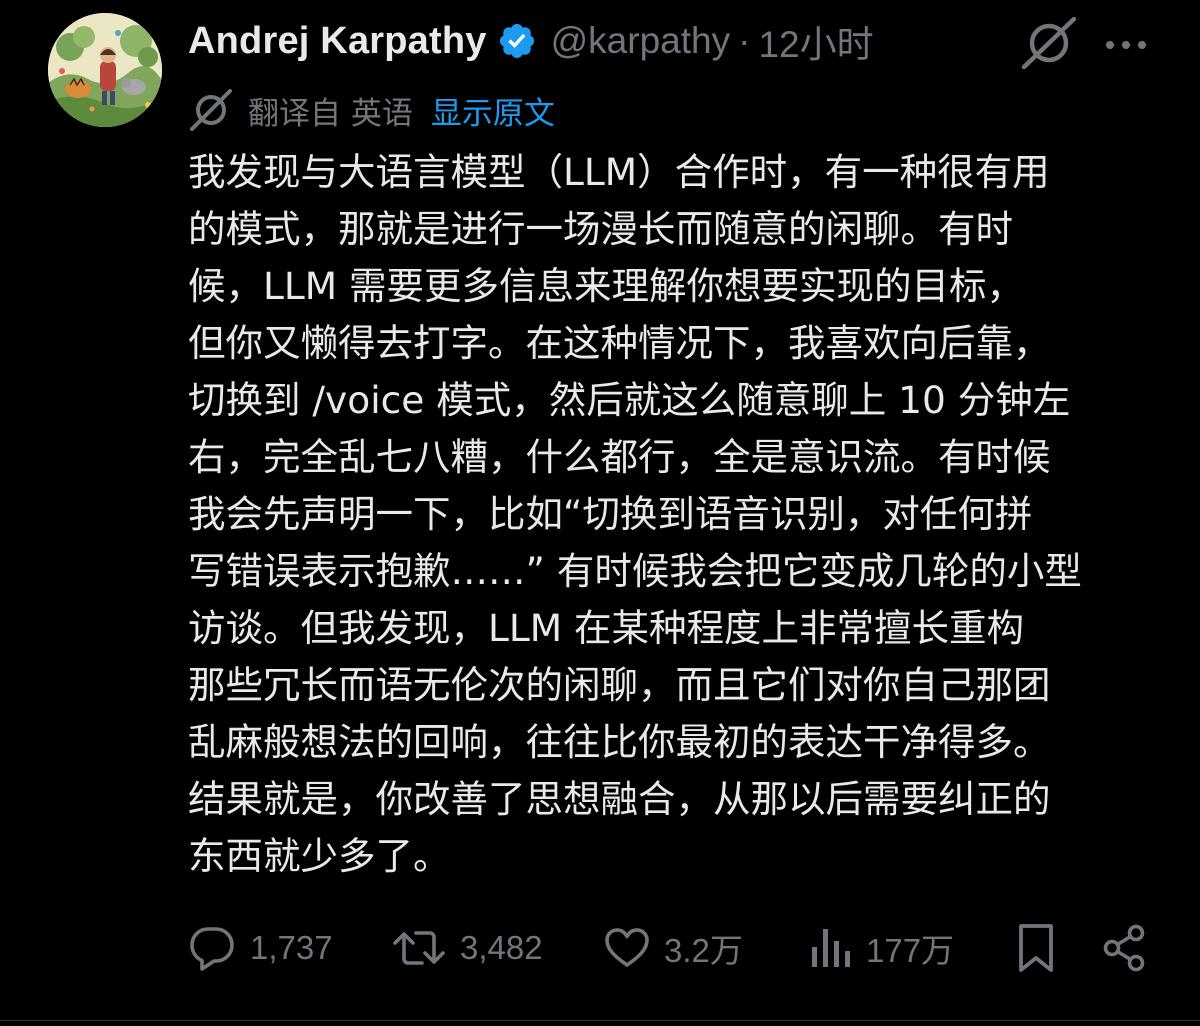 The image size is (1200, 1026). Describe the element at coordinates (501, 947) in the screenshot. I see `repost-count: 3,482` at that location.